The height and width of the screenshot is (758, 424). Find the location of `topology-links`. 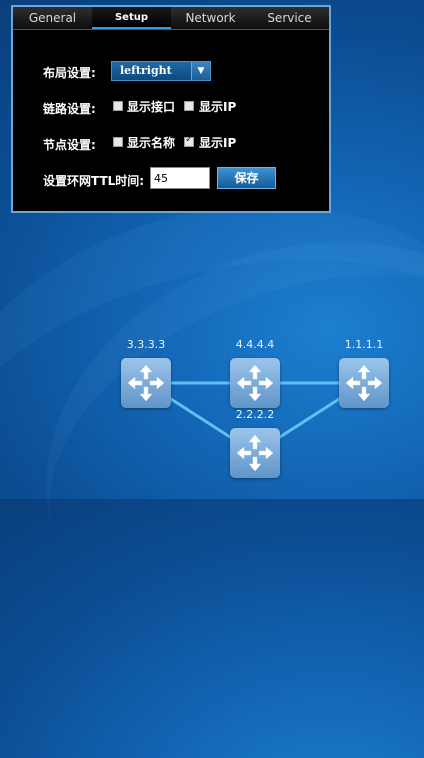

topology-links is located at coordinates (255, 418).